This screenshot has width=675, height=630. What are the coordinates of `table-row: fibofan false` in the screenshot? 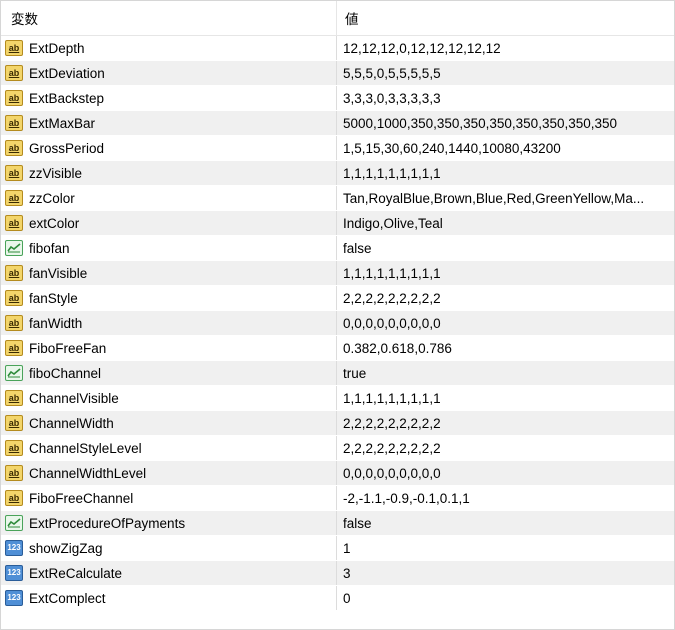 It's located at (337, 248).